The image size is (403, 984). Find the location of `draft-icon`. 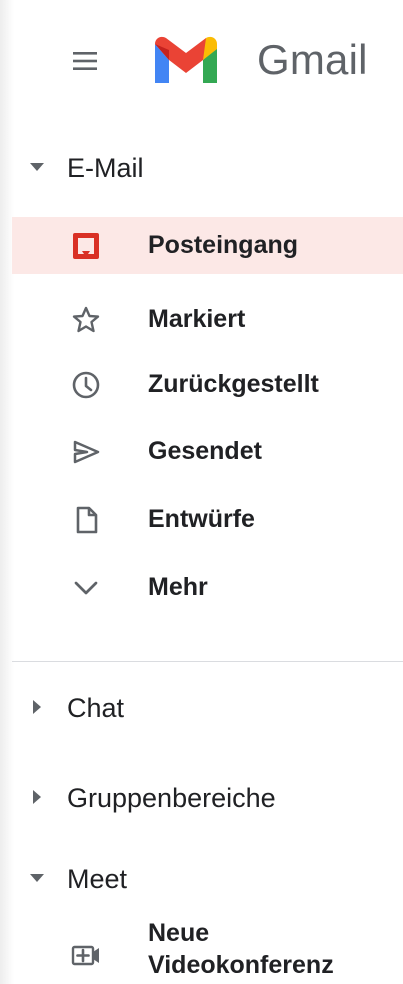

draft-icon is located at coordinates (86, 520).